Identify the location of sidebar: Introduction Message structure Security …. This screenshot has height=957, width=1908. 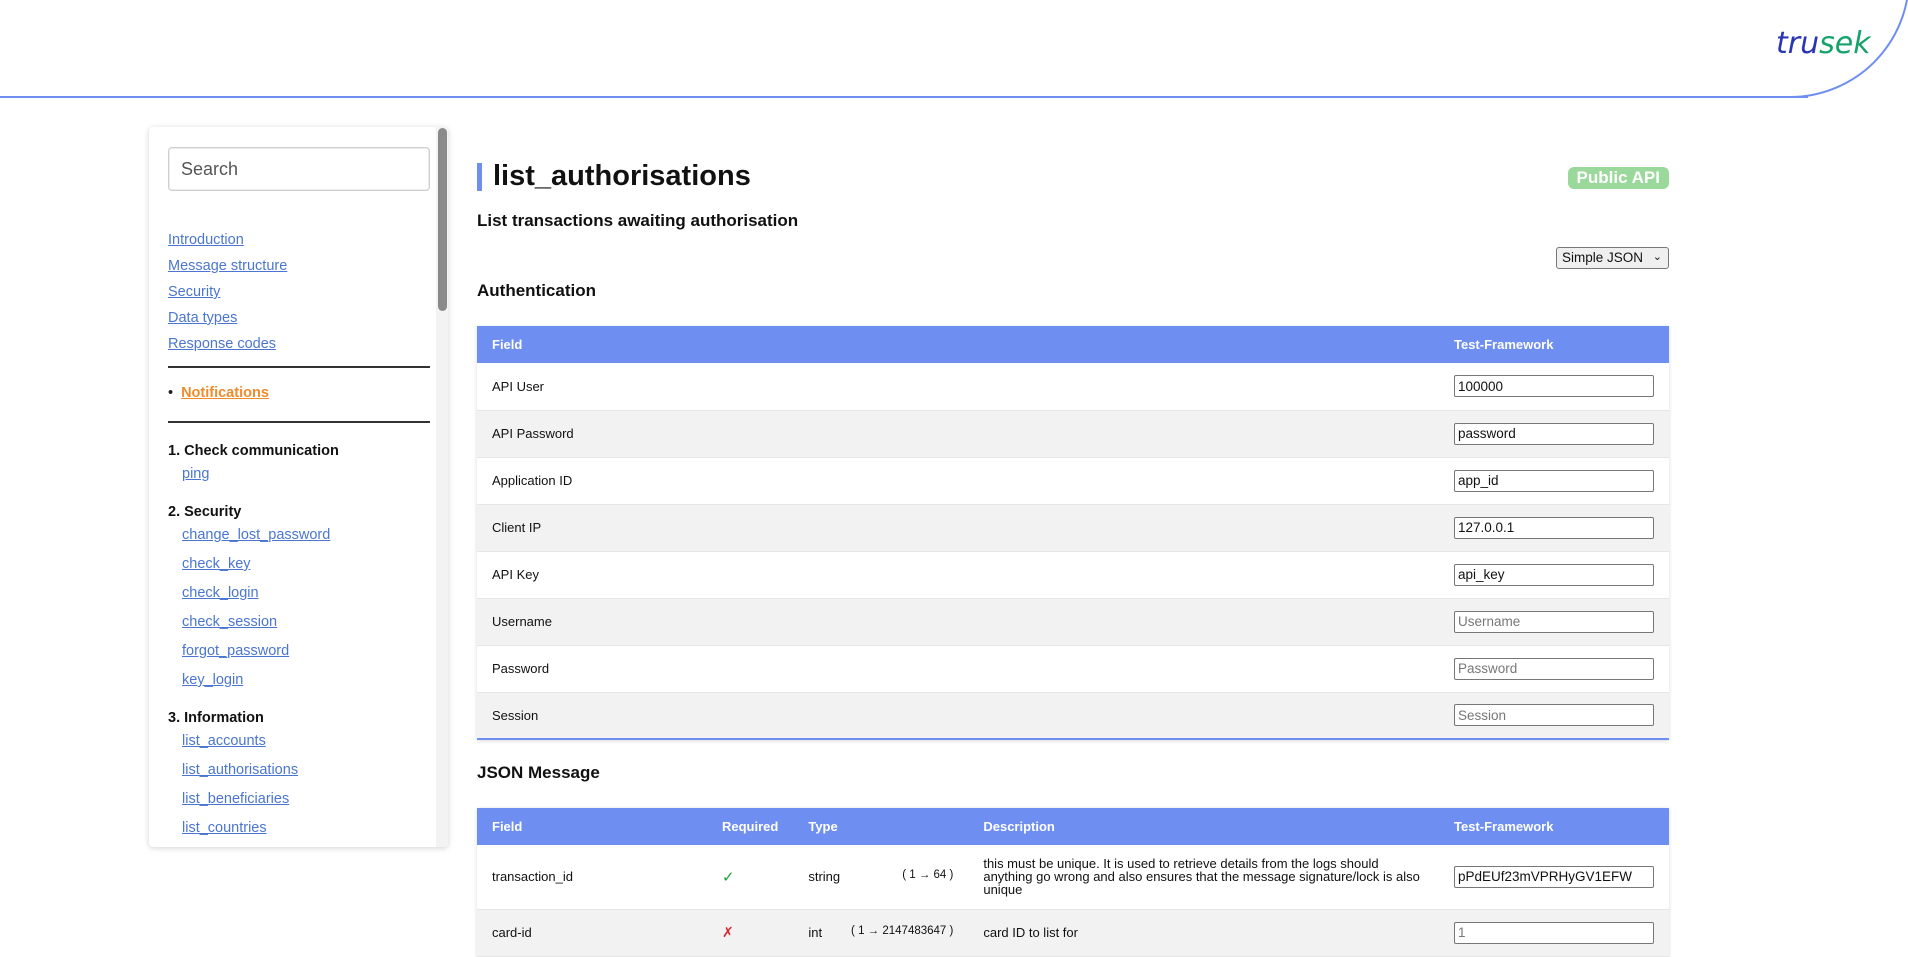
(298, 487).